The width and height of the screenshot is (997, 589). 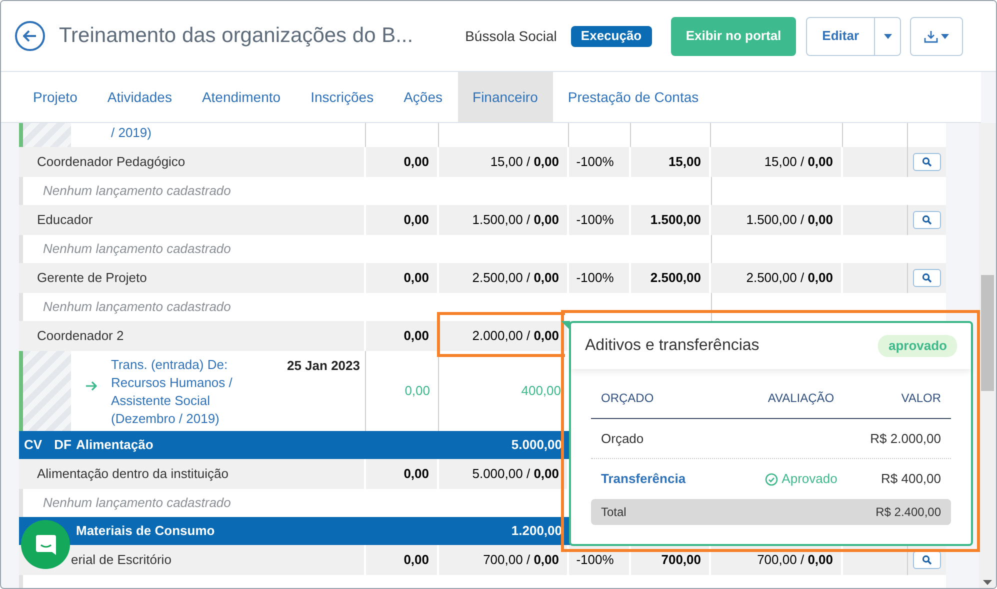 What do you see at coordinates (33, 445) in the screenshot?
I see `category-code: CV` at bounding box center [33, 445].